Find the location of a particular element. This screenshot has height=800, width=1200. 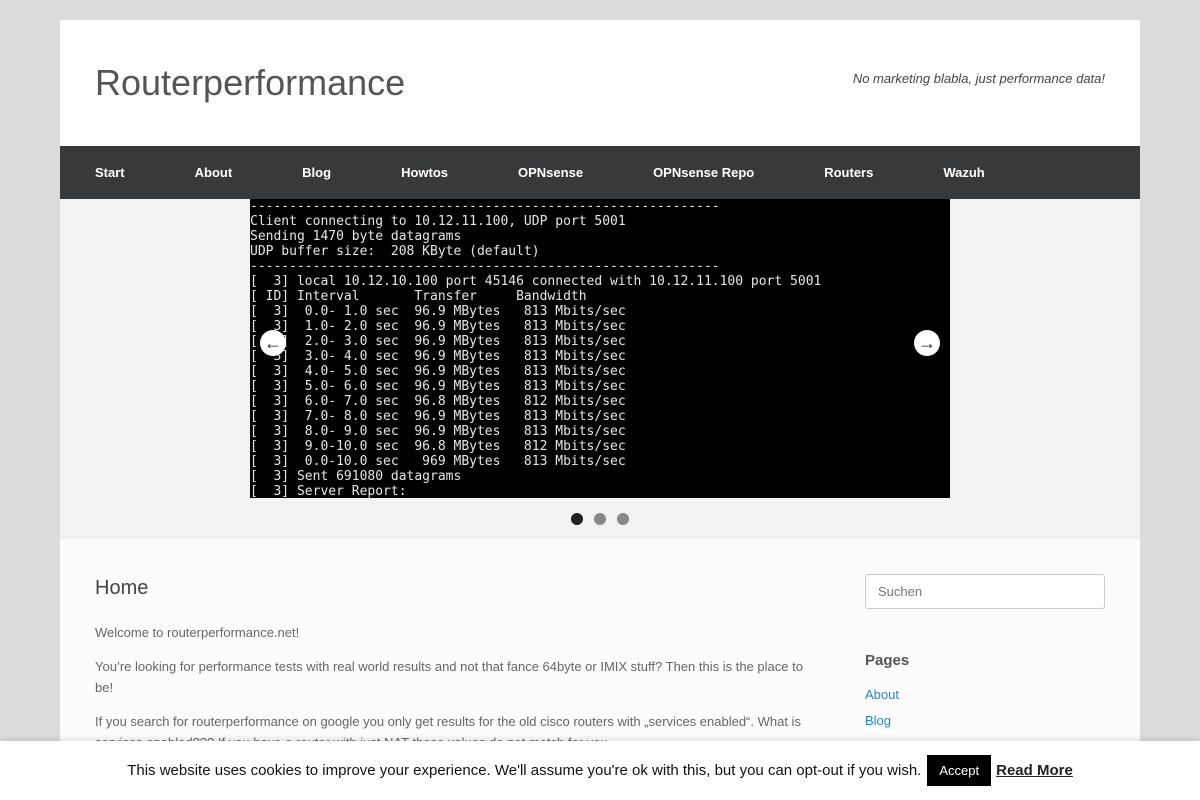

sidebar-link-blog: Blog is located at coordinates (985, 720).